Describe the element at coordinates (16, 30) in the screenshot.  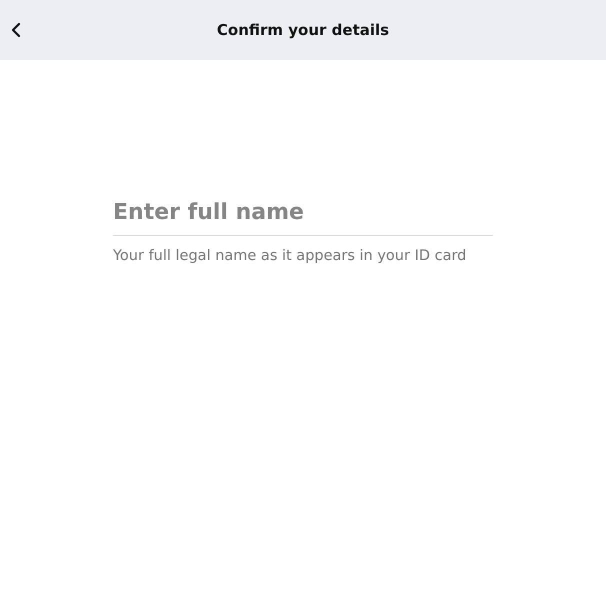
I see `back-icon` at that location.